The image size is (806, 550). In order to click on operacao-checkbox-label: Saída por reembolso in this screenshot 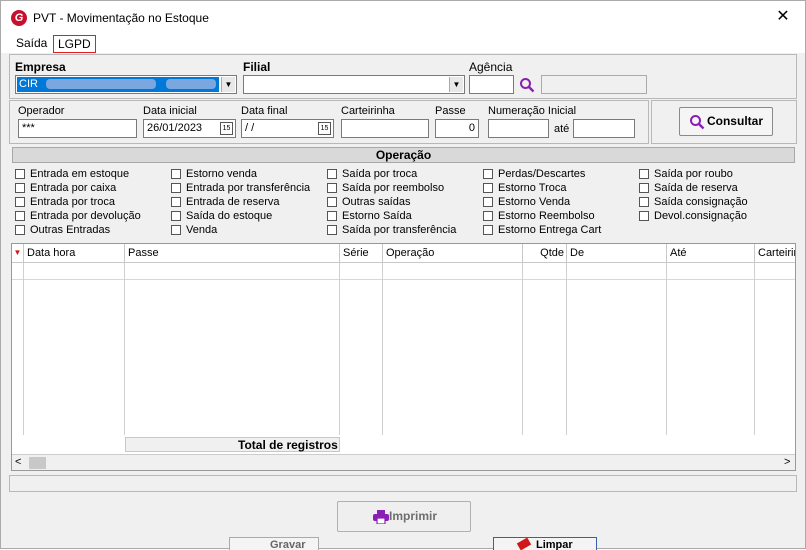, I will do `click(393, 188)`.